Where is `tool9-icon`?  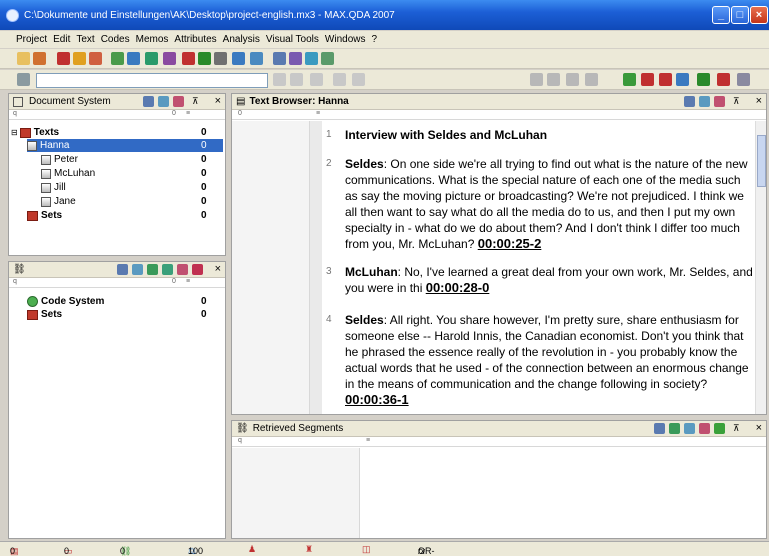
tool9-icon is located at coordinates (703, 79).